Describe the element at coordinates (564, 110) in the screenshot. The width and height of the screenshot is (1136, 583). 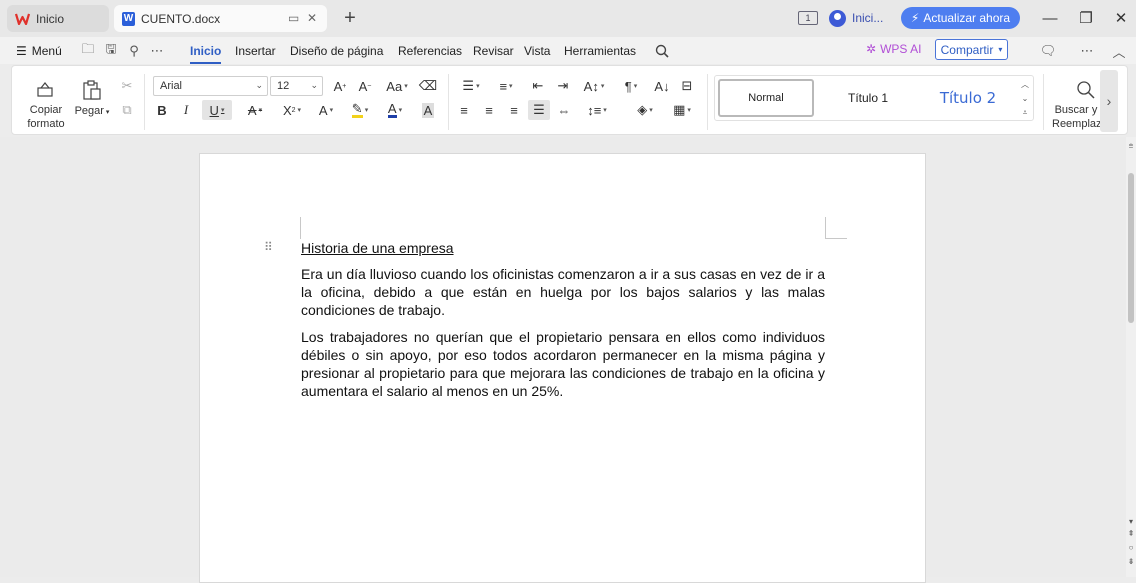
I see `distribute-icon: ⇔` at that location.